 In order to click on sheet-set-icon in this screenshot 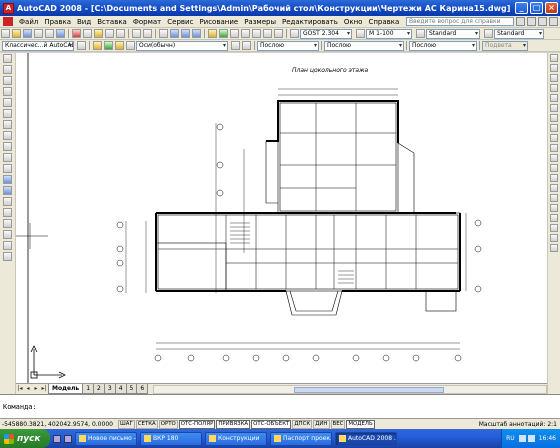, I will do `click(245, 33)`.